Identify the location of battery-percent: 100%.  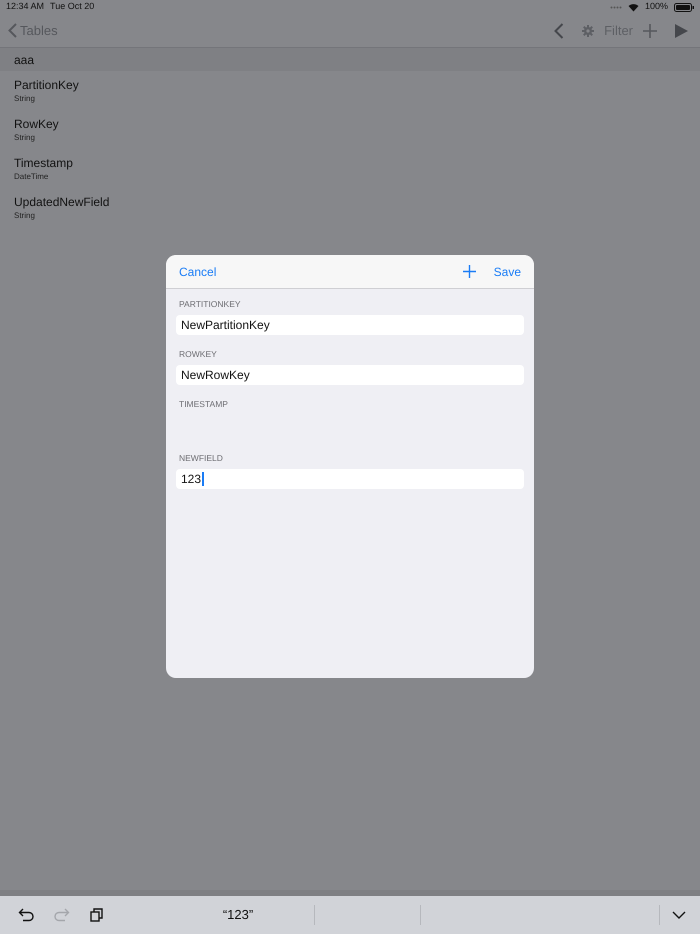
(656, 7).